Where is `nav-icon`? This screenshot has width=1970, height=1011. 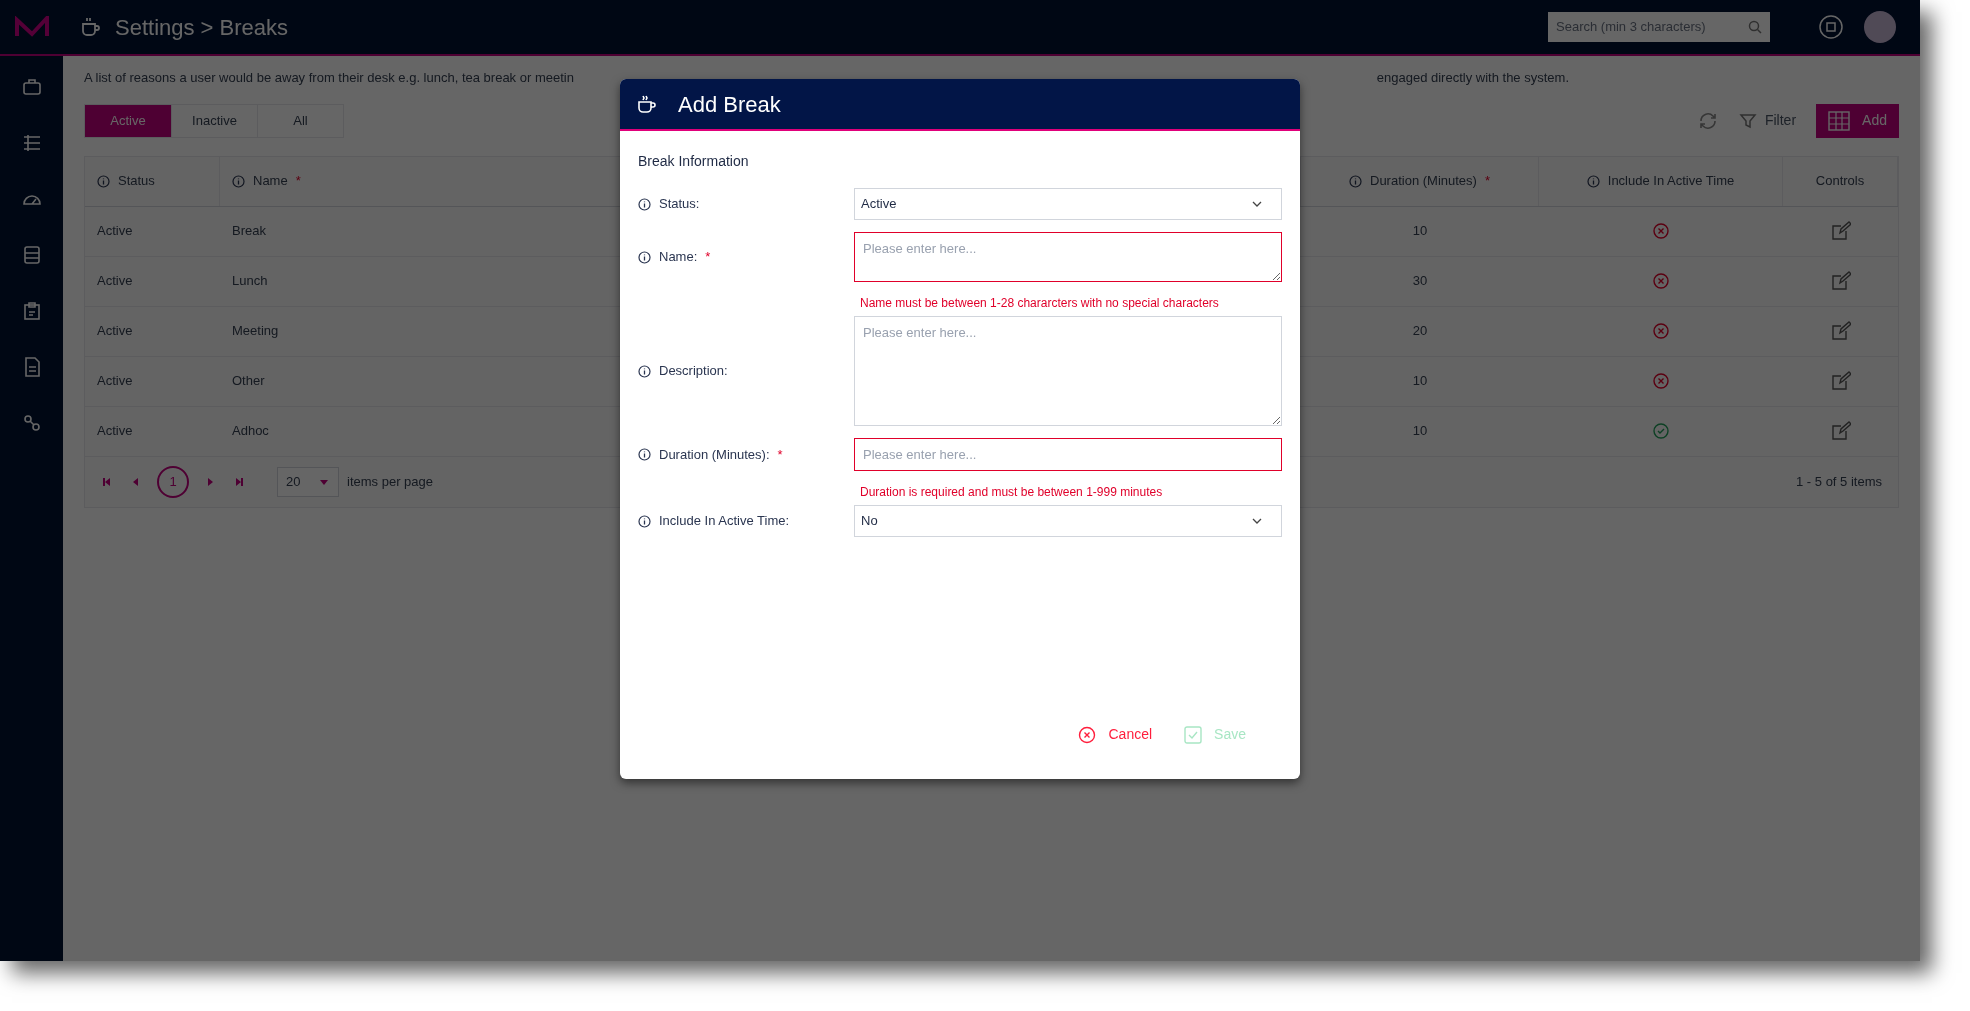 nav-icon is located at coordinates (31, 87).